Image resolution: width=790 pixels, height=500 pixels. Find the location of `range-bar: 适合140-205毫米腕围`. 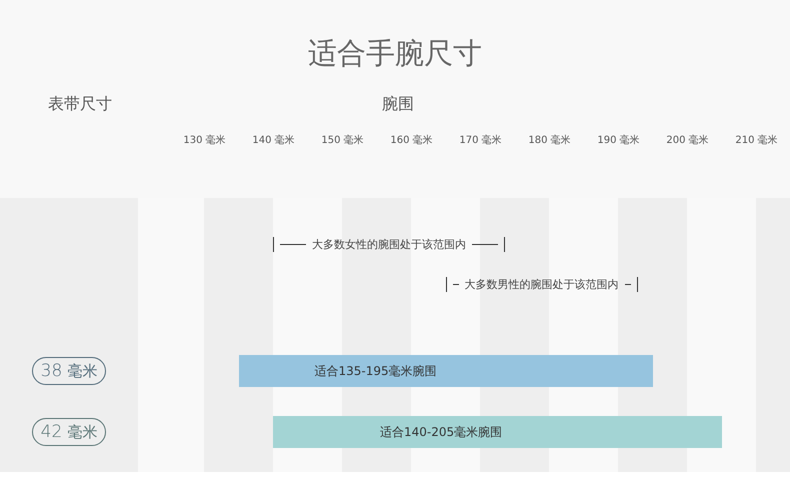

range-bar: 适合140-205毫米腕围 is located at coordinates (497, 432).